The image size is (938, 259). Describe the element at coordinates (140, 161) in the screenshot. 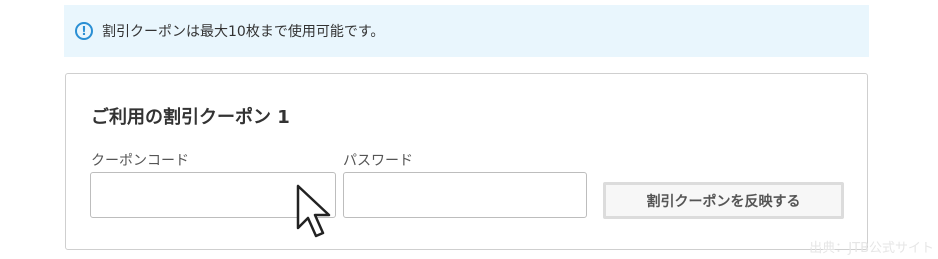

I see `coupon-code-label: クーポンコード` at that location.